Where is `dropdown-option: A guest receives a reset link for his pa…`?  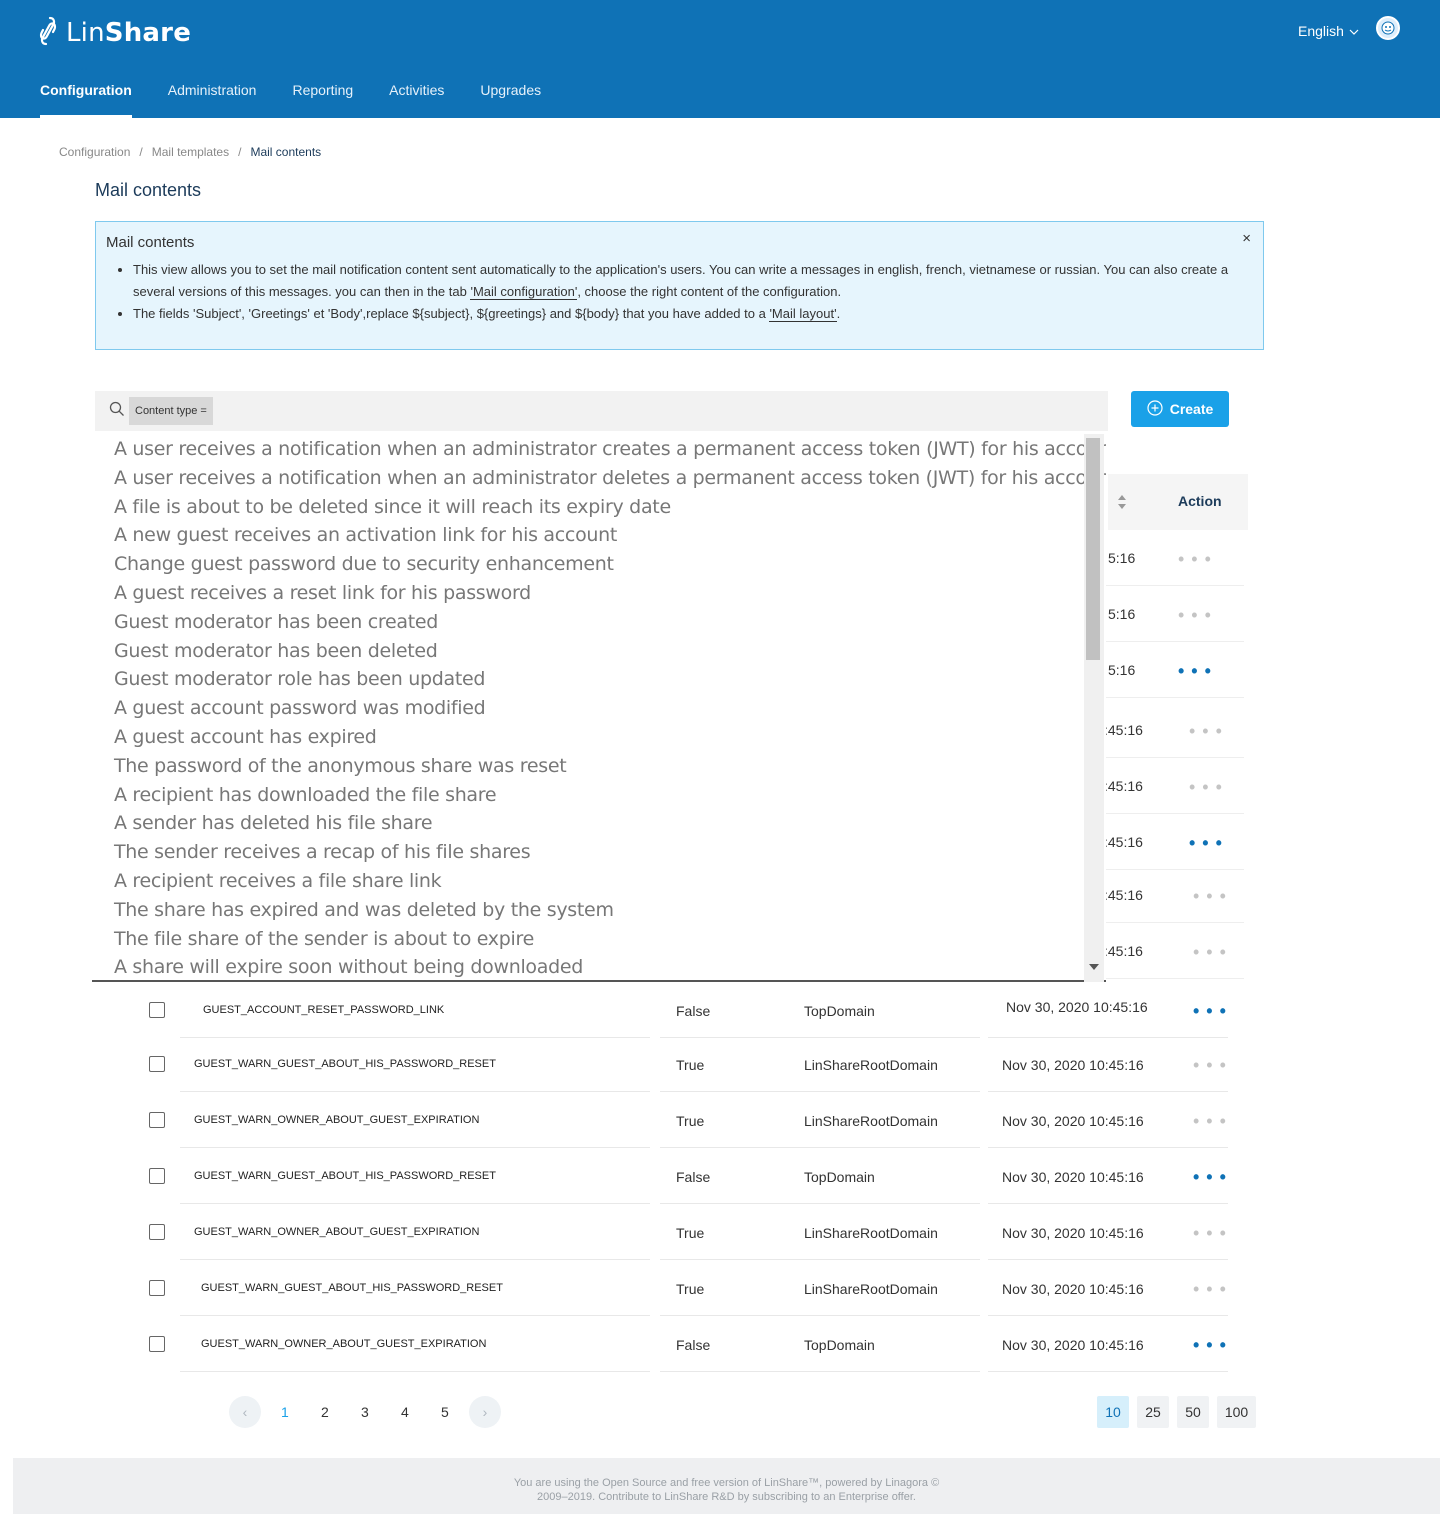
dropdown-option: A guest receives a reset link for his pa… is located at coordinates (599, 593).